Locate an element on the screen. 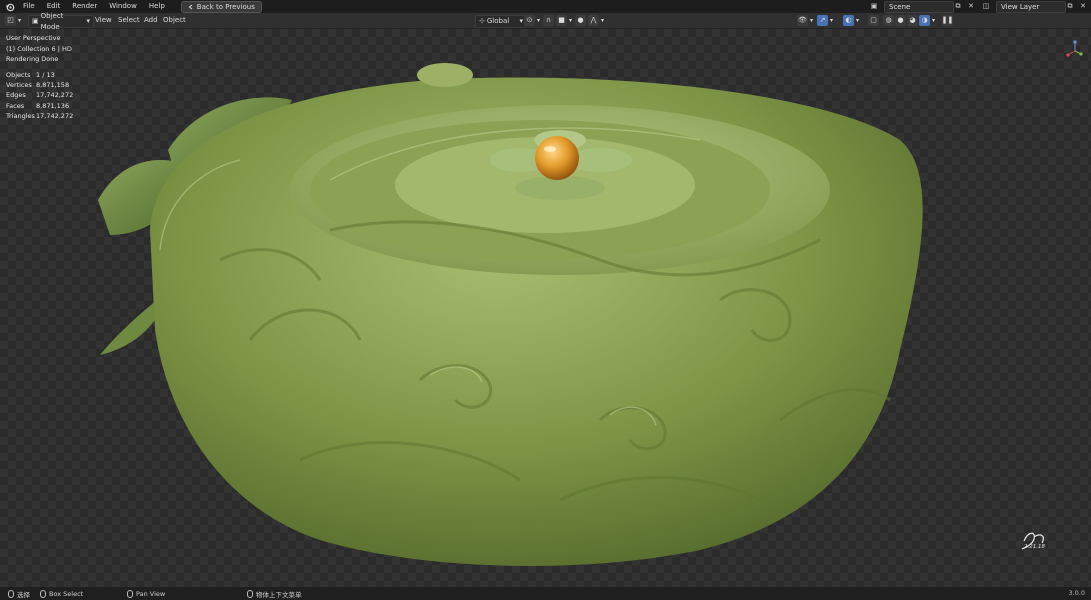 The image size is (1091, 600). snap-target-icon: ■ is located at coordinates (561, 20).